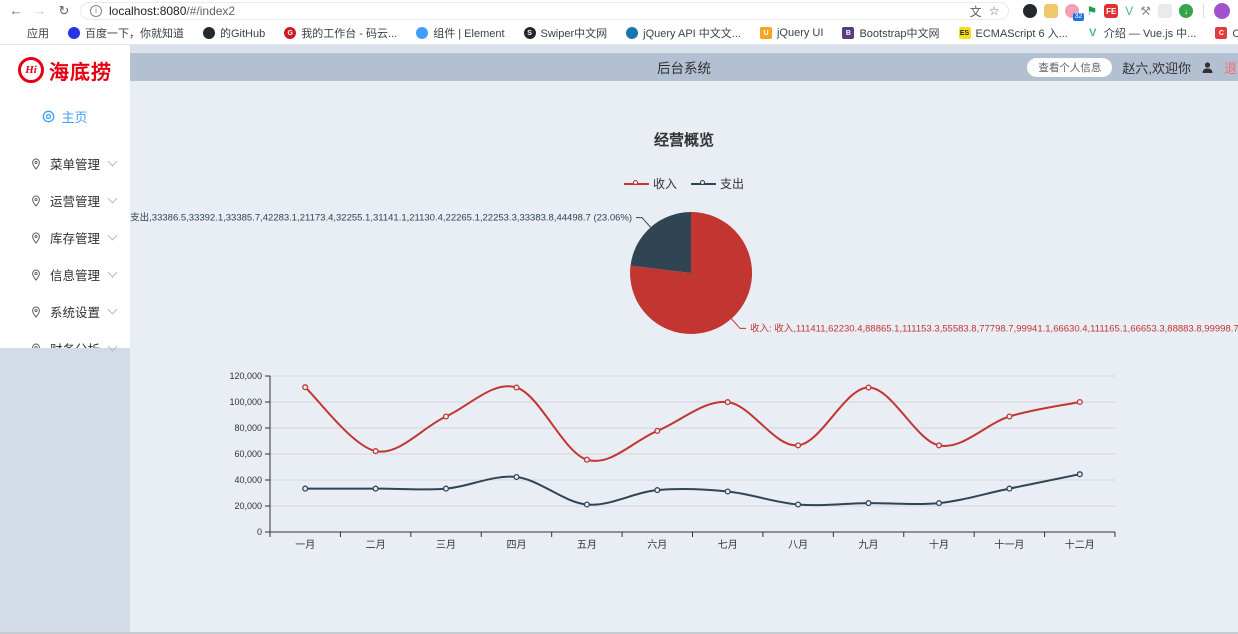 The width and height of the screenshot is (1238, 634). What do you see at coordinates (1165, 11) in the screenshot?
I see `blank-extension-icon` at bounding box center [1165, 11].